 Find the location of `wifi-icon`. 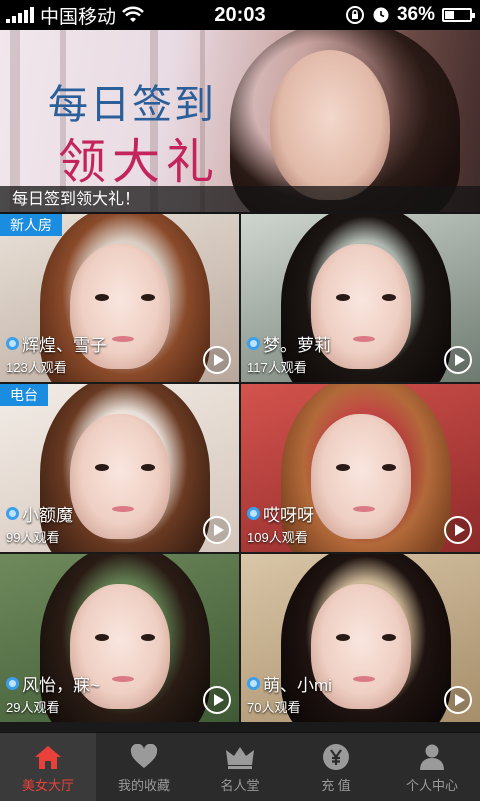

wifi-icon is located at coordinates (133, 14).